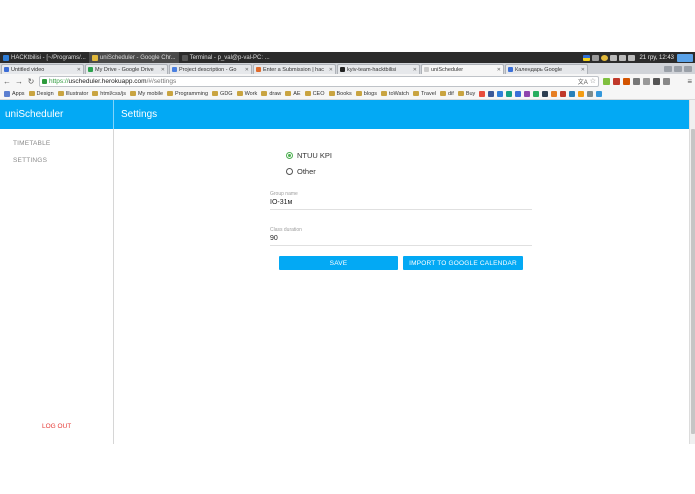 The height and width of the screenshot is (494, 695). I want to click on bookmark-folder: My mobile, so click(146, 94).